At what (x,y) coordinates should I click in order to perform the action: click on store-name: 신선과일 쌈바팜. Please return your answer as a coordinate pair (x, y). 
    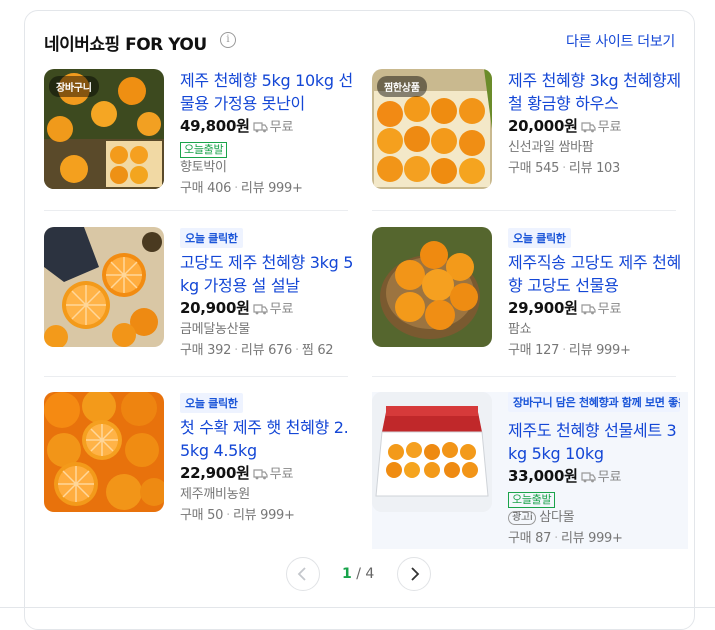
    Looking at the image, I should click on (596, 148).